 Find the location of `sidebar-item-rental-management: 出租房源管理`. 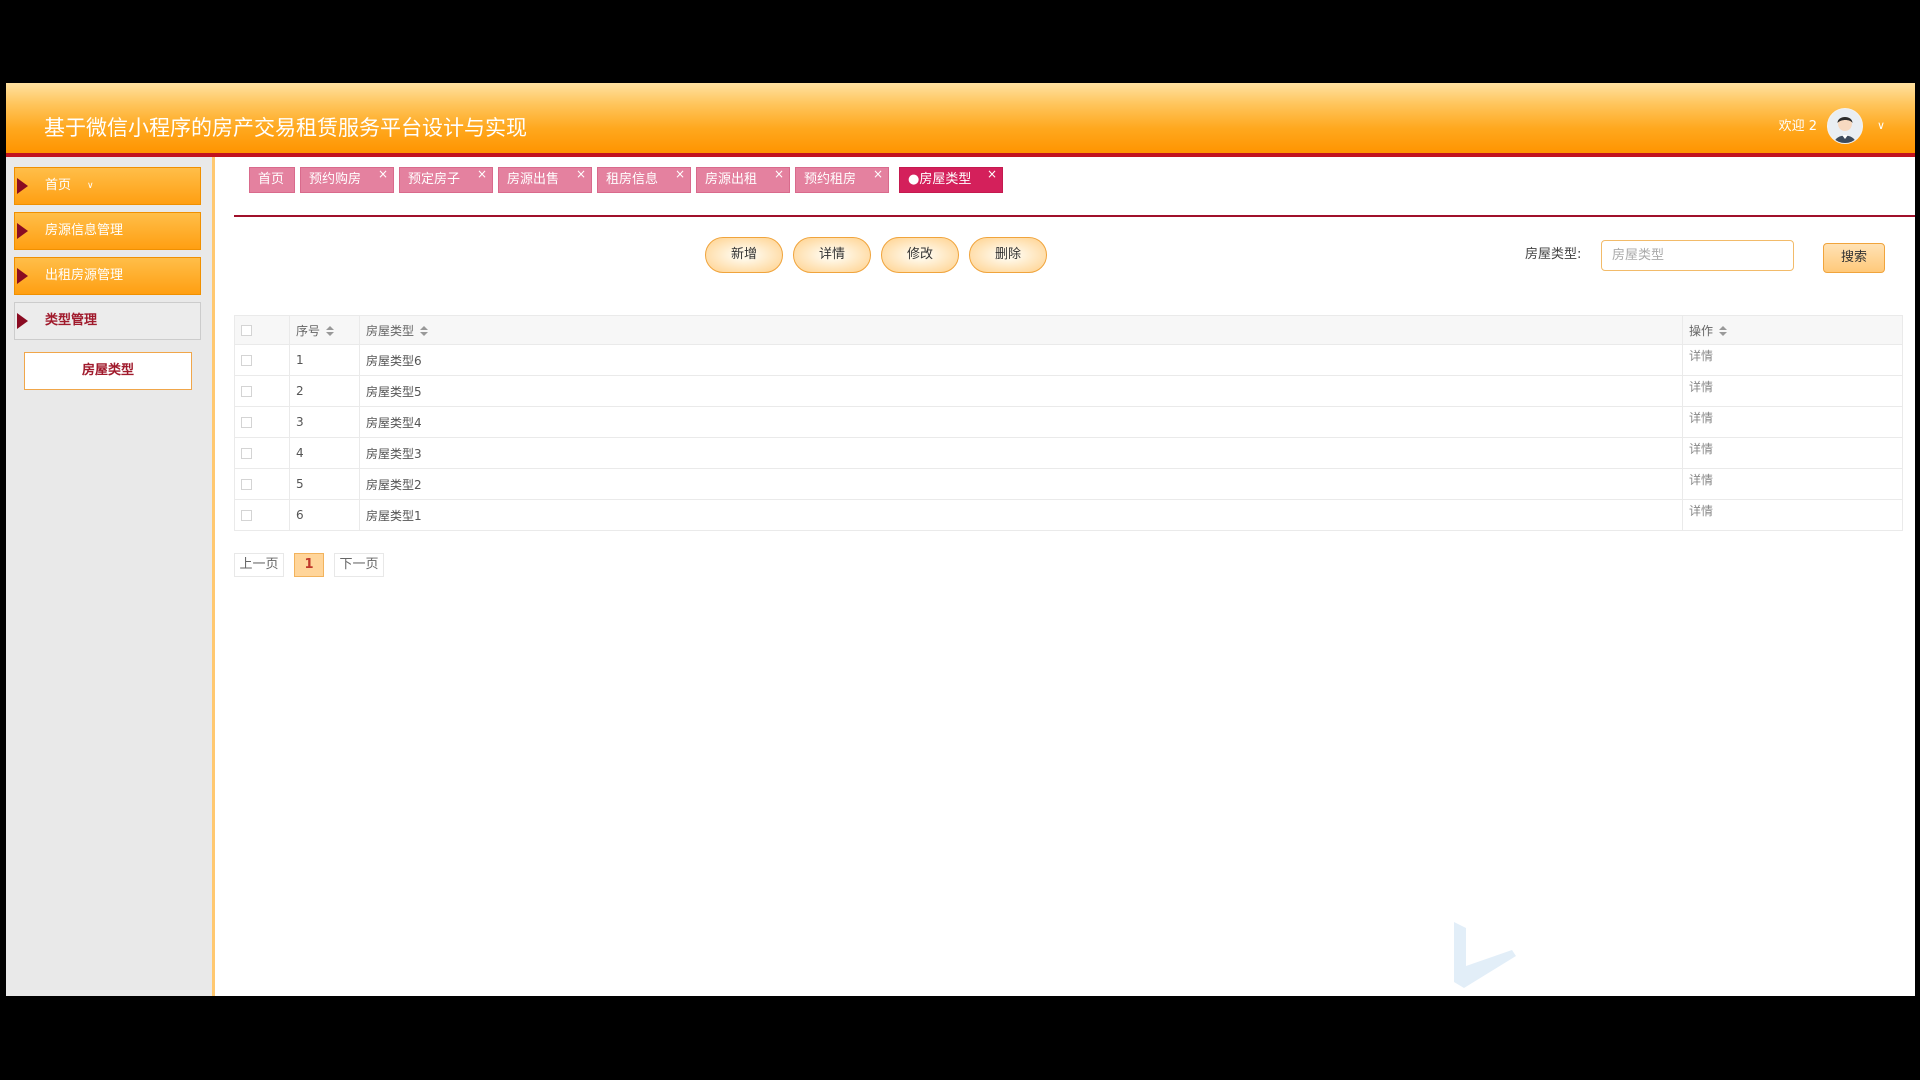

sidebar-item-rental-management: 出租房源管理 is located at coordinates (107, 276).